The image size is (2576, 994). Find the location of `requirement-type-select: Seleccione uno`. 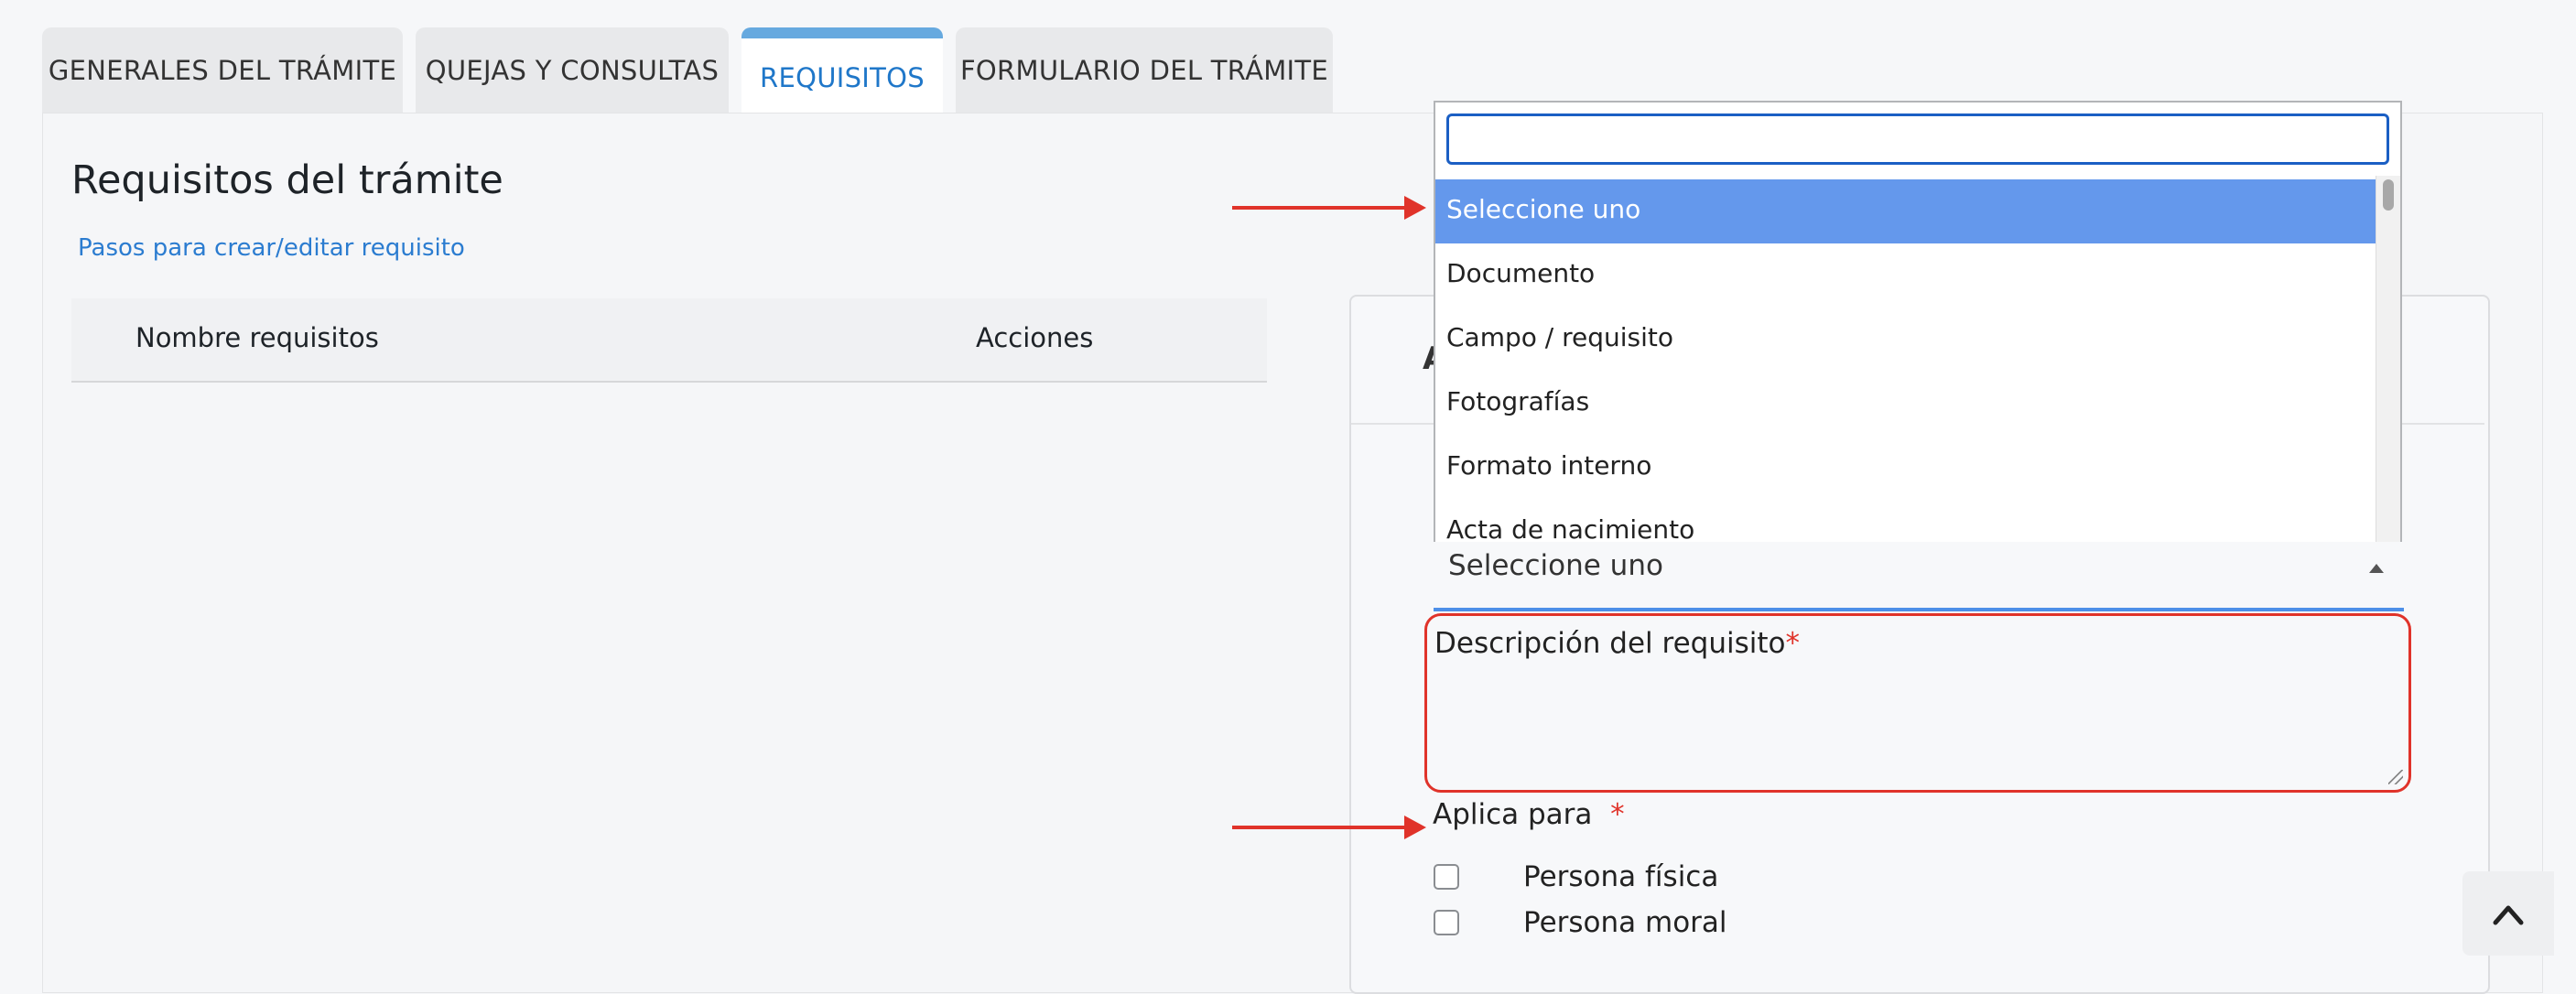

requirement-type-select: Seleccione uno is located at coordinates (1919, 576).